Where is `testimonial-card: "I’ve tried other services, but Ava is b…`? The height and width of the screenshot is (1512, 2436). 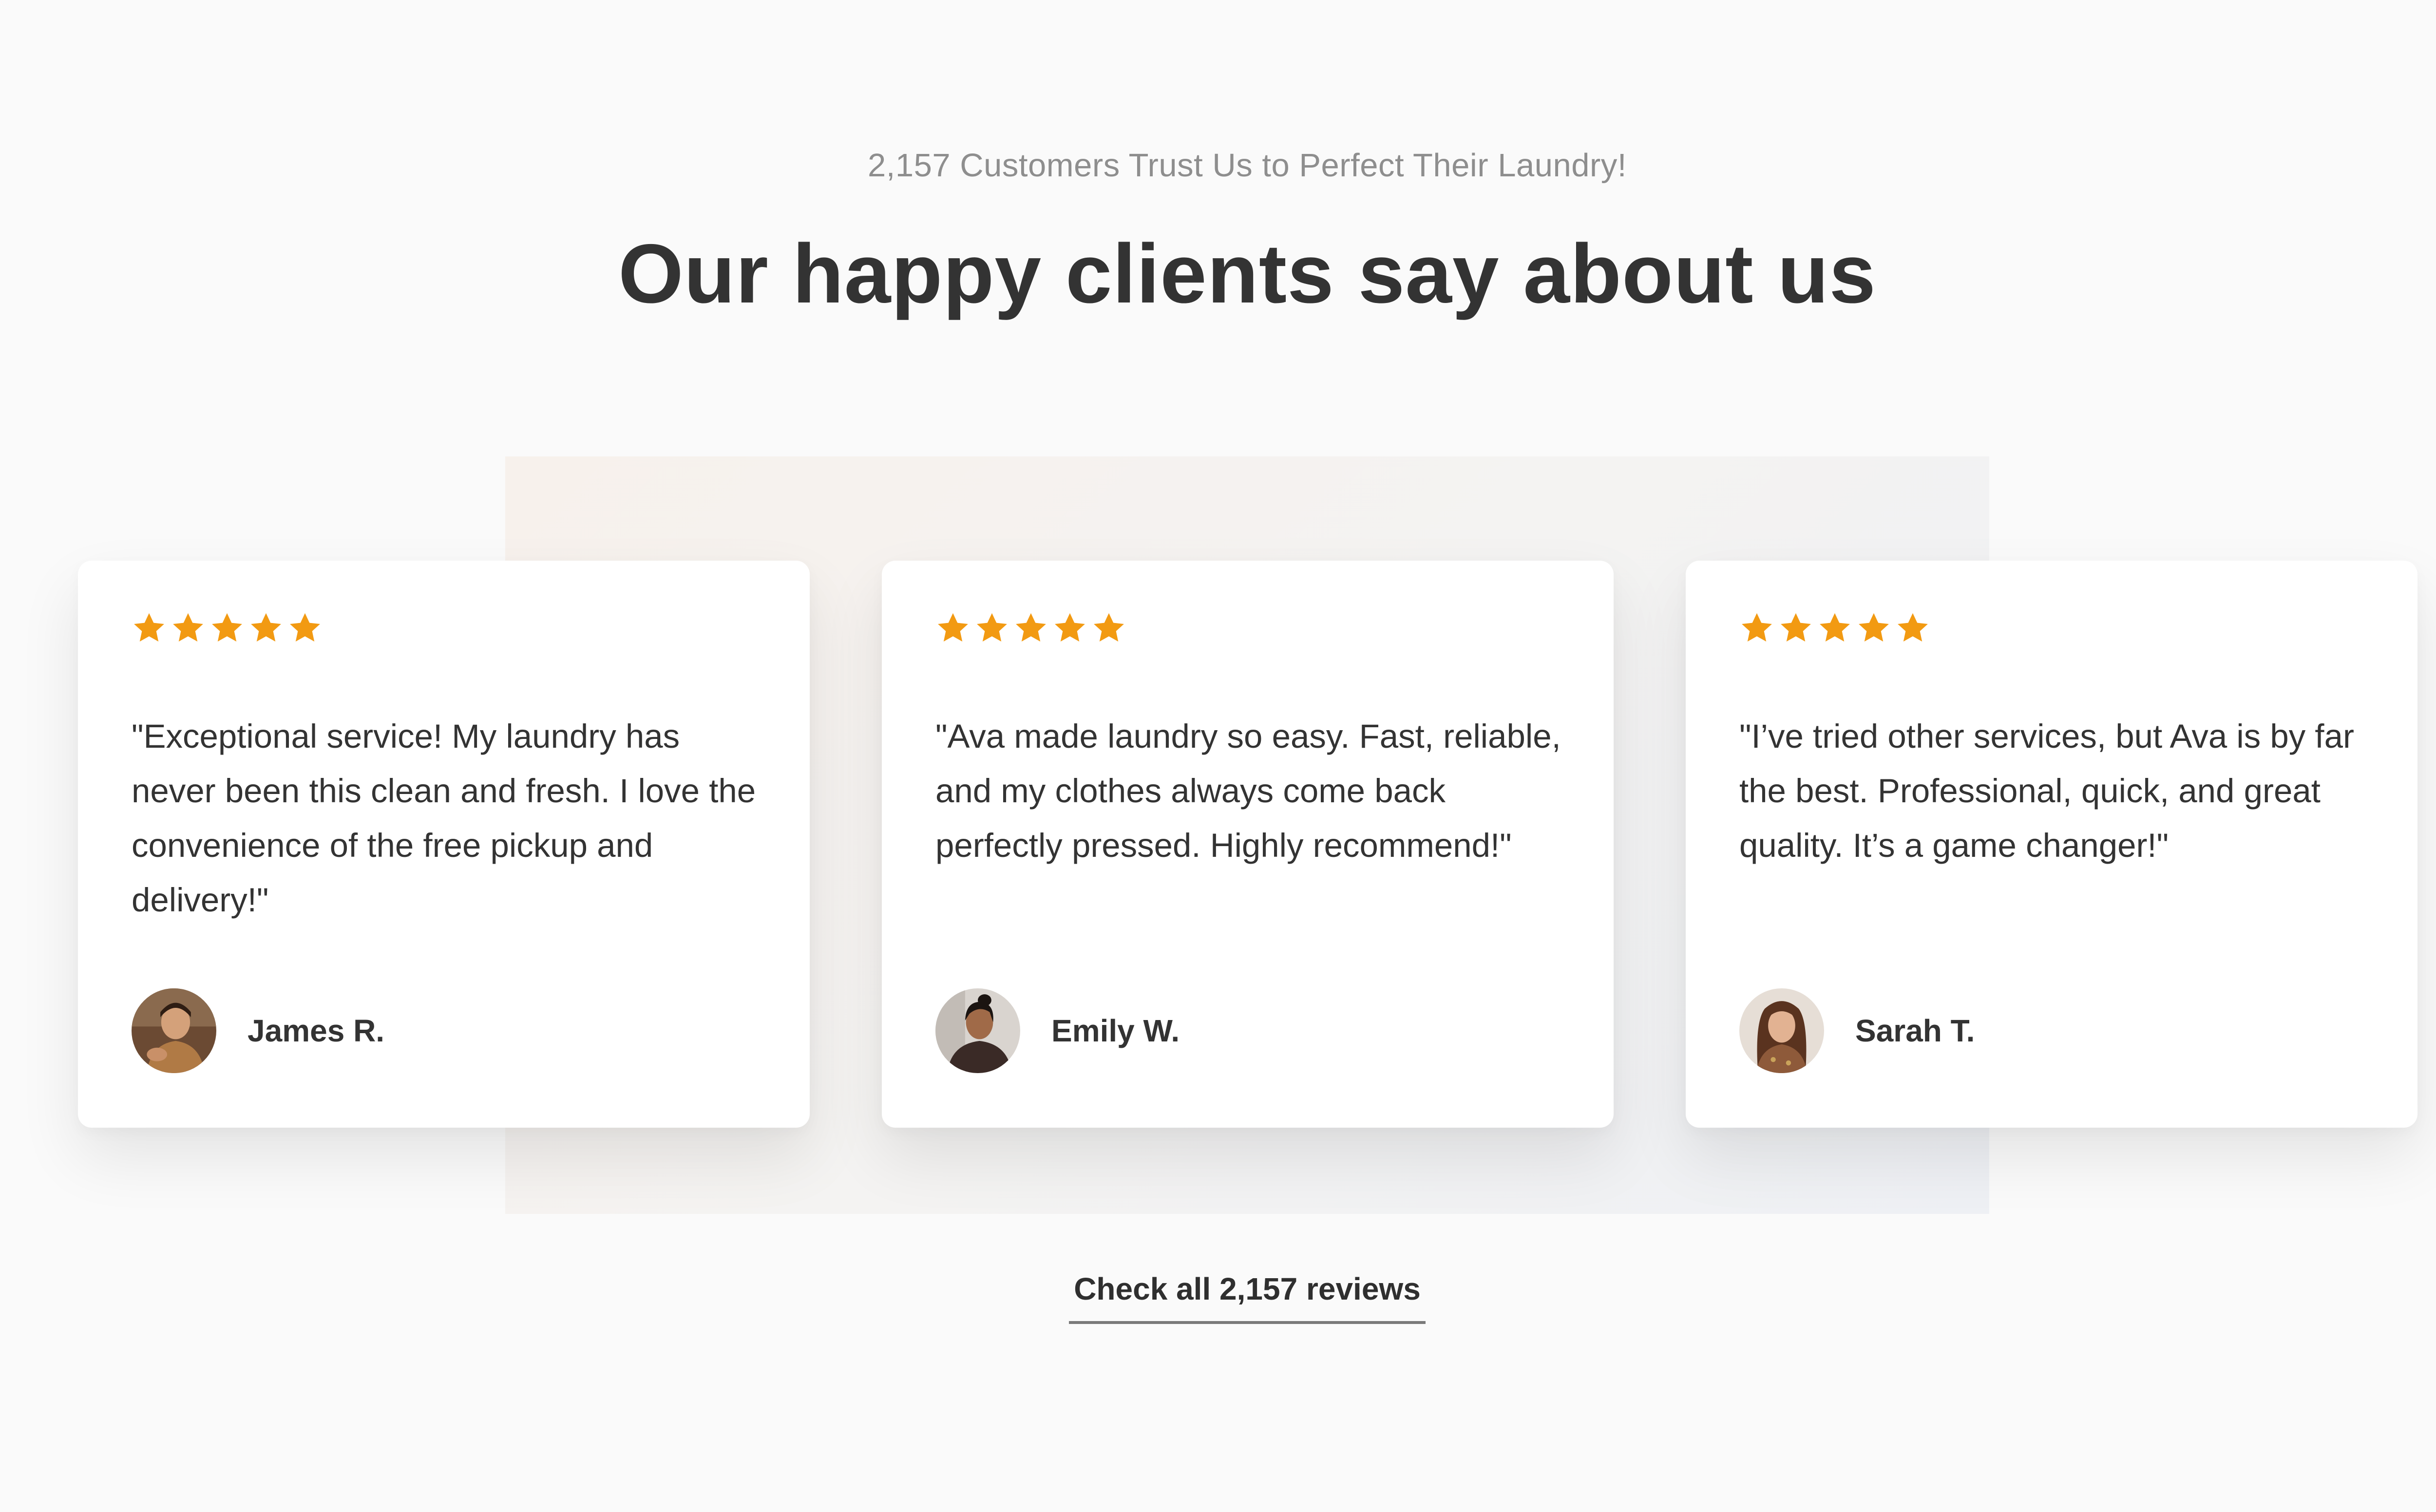
testimonial-card: "I’ve tried other services, but Ava is b… is located at coordinates (2051, 844).